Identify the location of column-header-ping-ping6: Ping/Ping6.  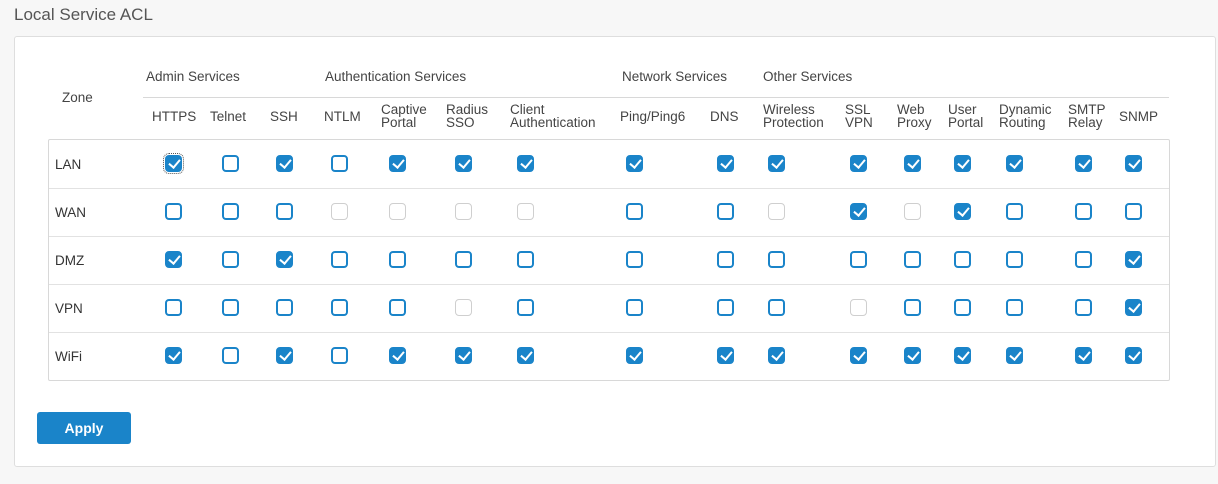
(652, 117).